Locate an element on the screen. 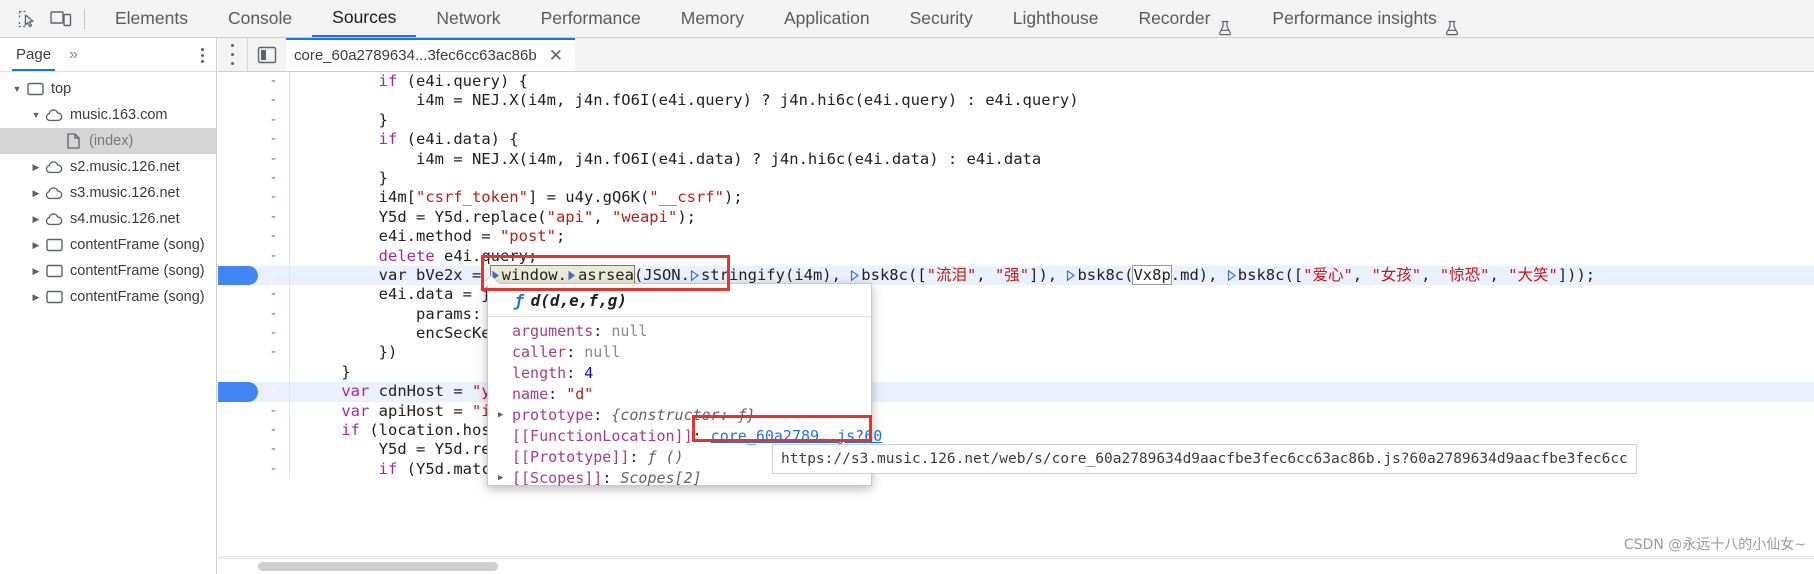 The width and height of the screenshot is (1814, 574). code-line: - var apiHost = "i is located at coordinates (1016, 411).